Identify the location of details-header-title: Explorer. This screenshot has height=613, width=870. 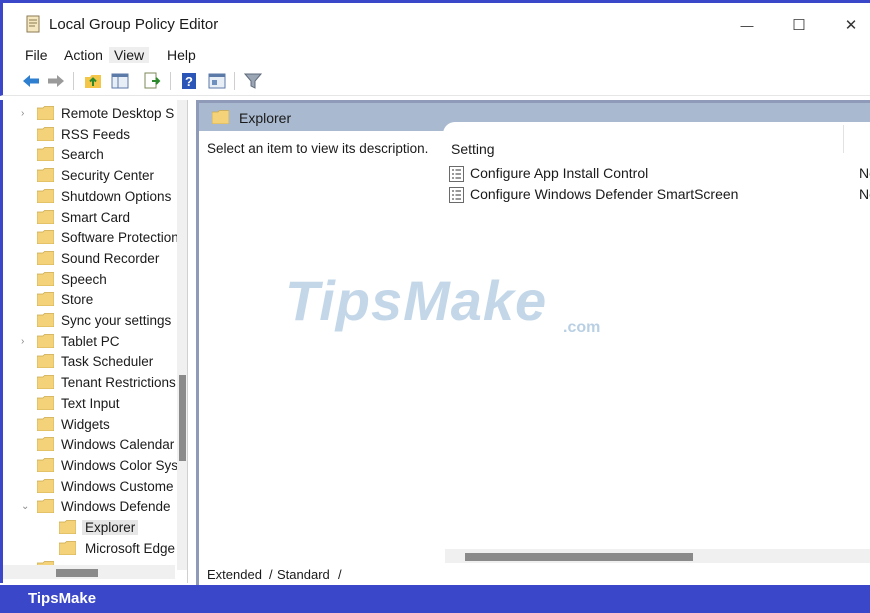
(265, 118).